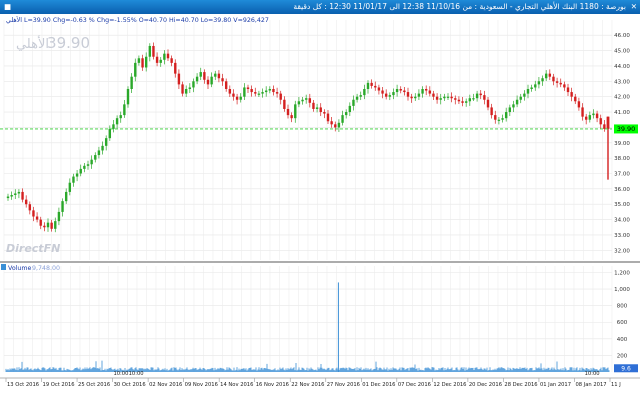 The image size is (640, 400). I want to click on pin-icon: ■, so click(7, 7).